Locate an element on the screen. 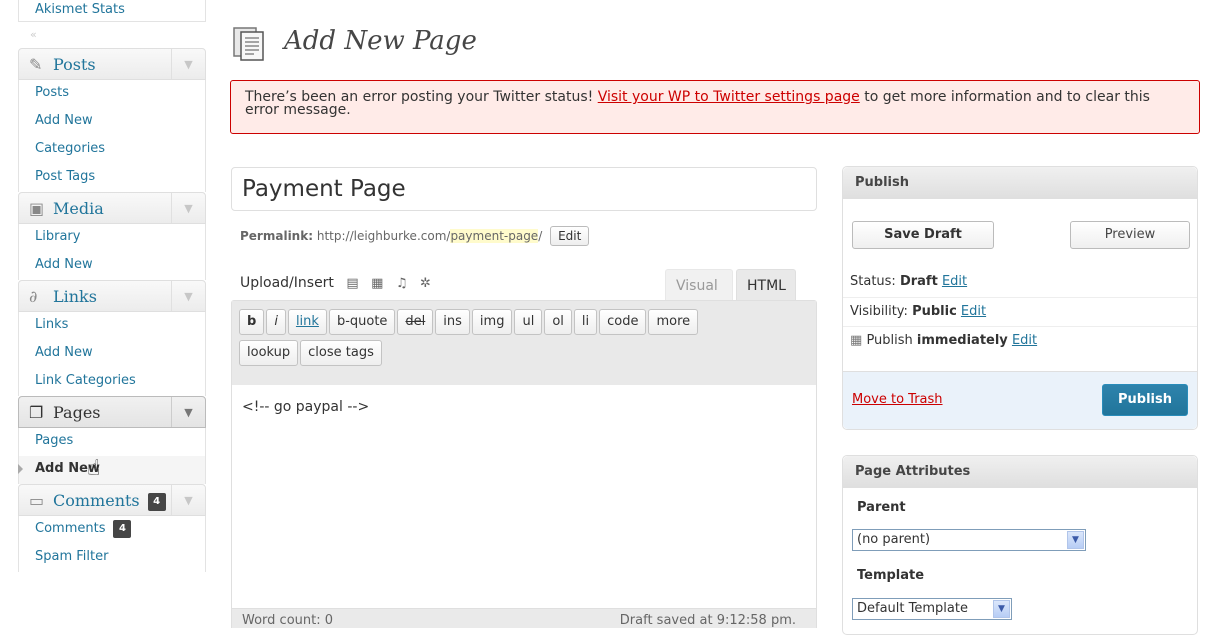 The width and height of the screenshot is (1214, 635). sidebar-item-pages-add-new: Add New ☝ is located at coordinates (112, 470).